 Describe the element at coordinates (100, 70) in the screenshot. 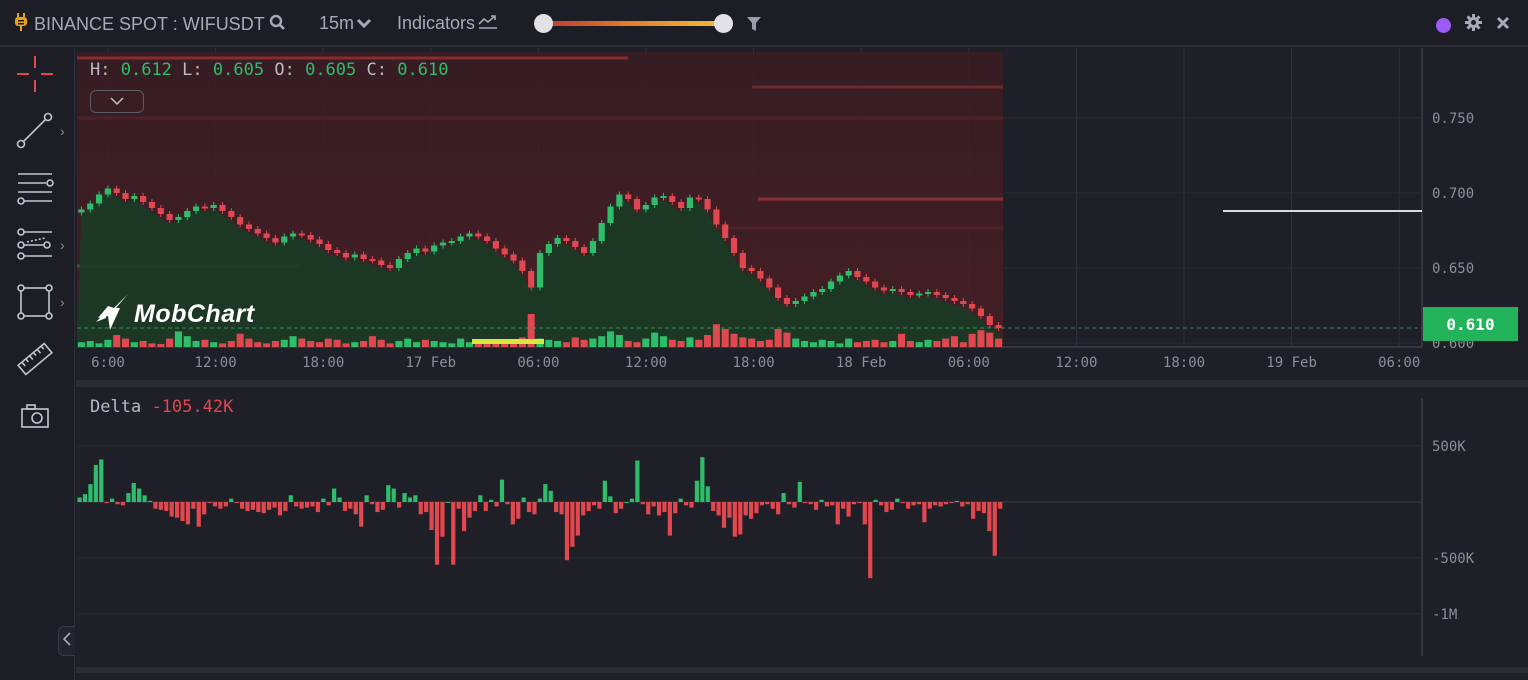

I see `high-label: H:` at that location.